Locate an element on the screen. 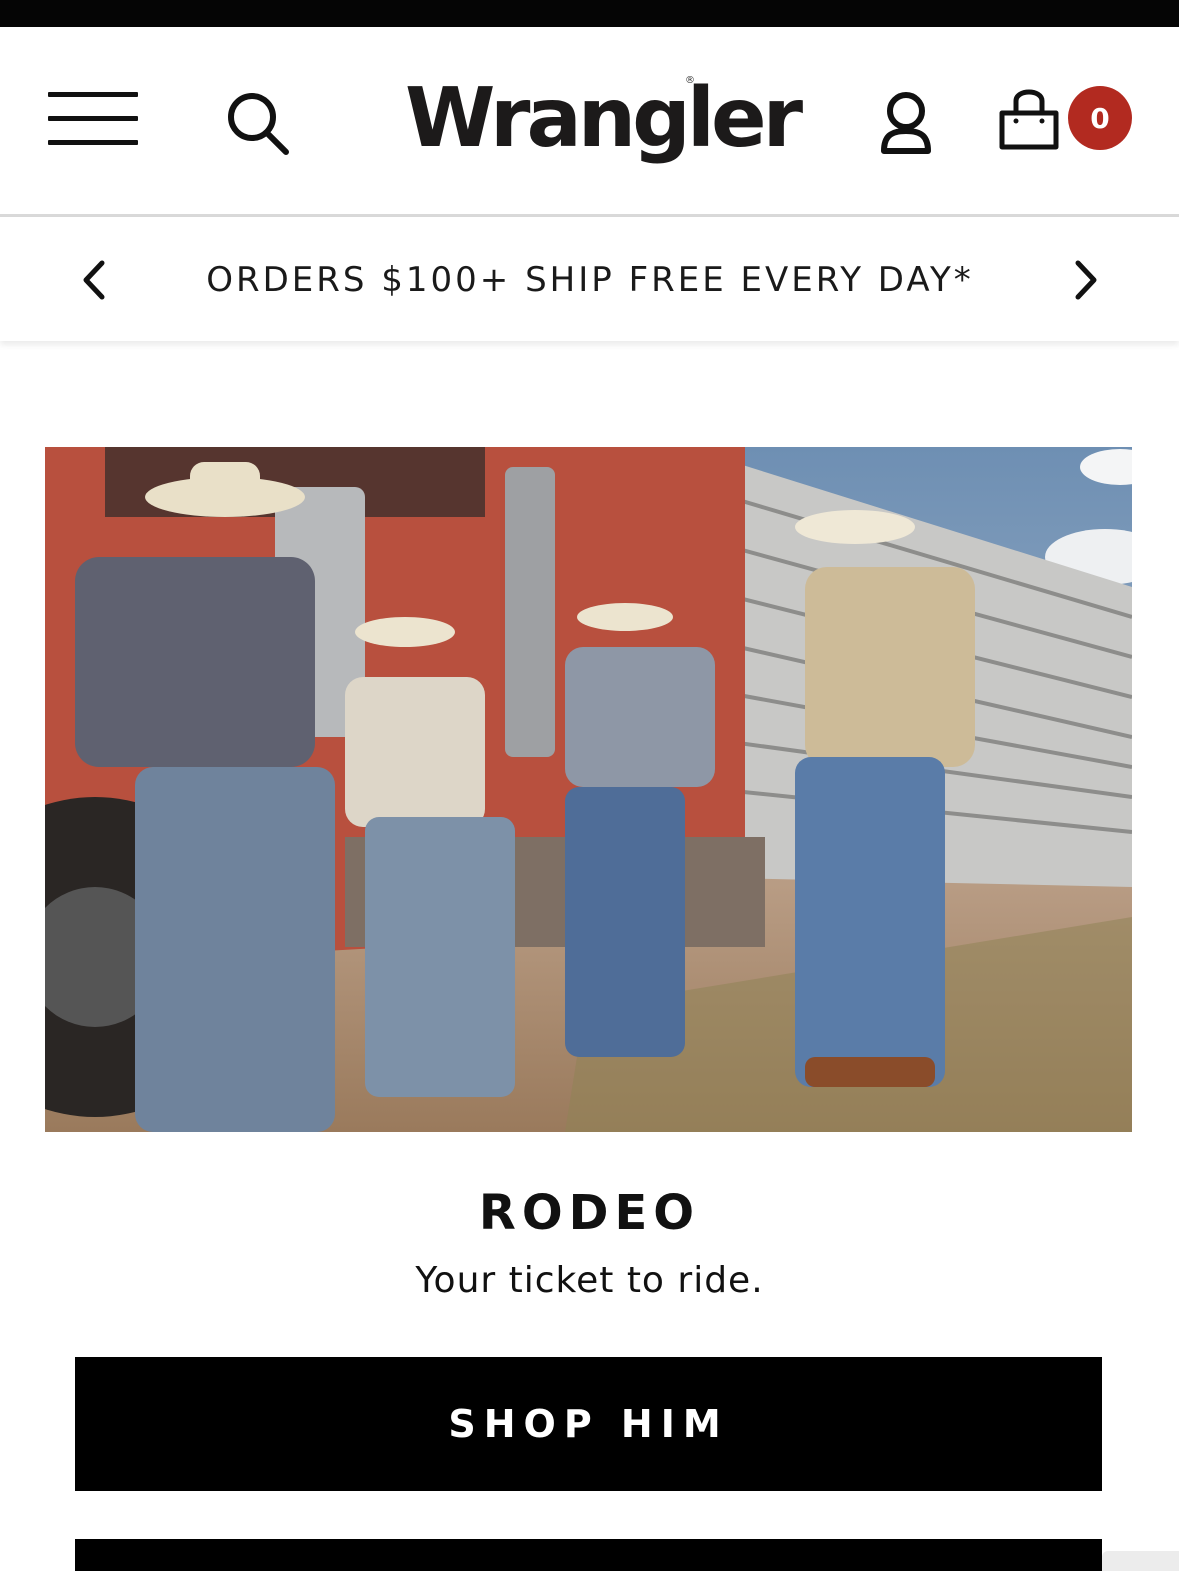 The image size is (1179, 1571). hero-subtitle: Your ticket to ride. is located at coordinates (589, 1280).